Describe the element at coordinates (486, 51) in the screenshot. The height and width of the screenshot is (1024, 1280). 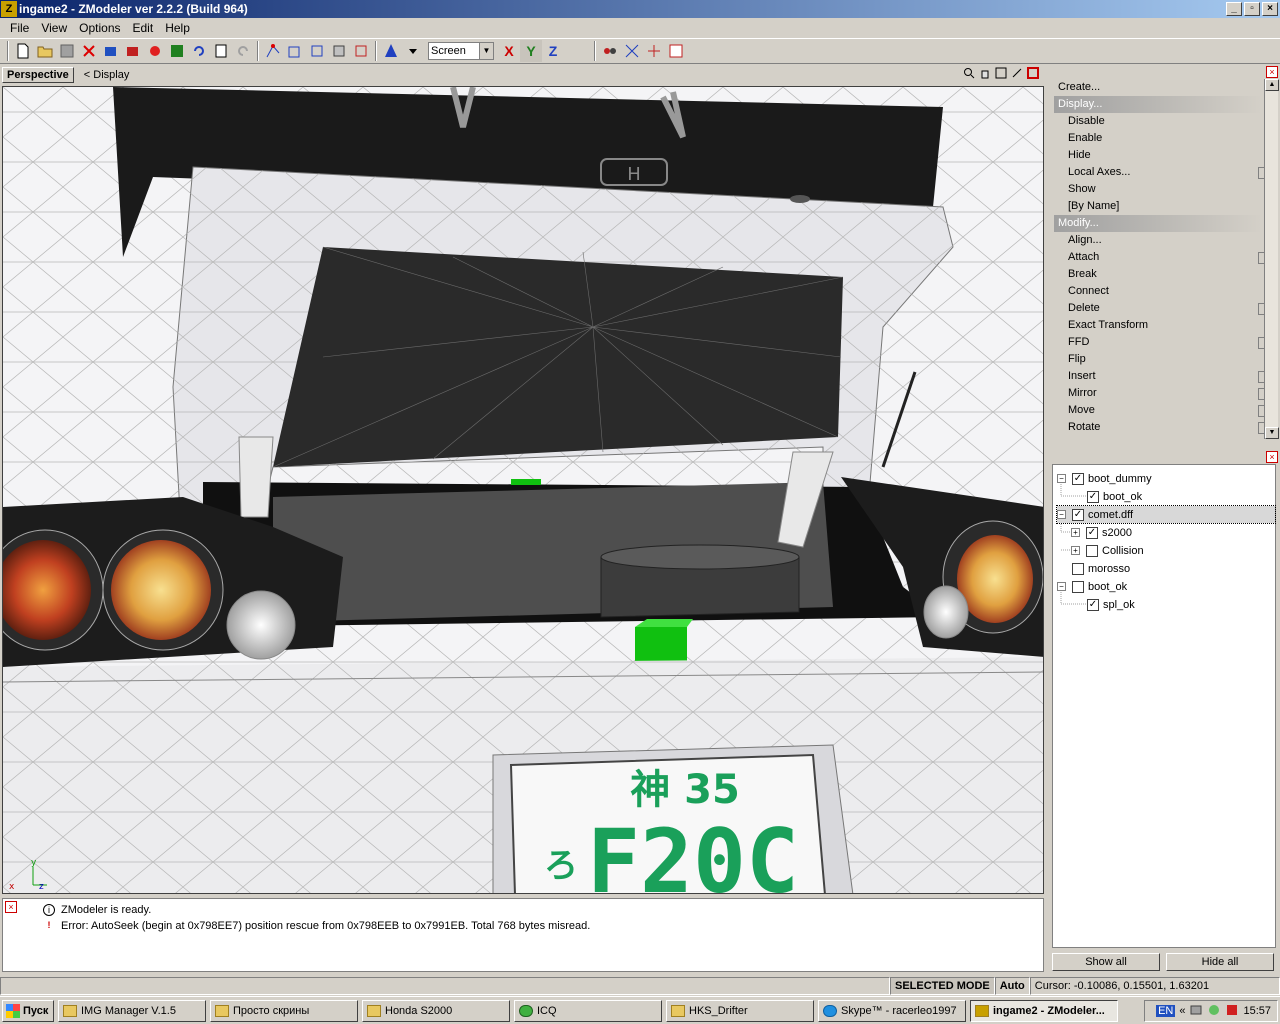
I see `chevron-down-icon: ▼` at that location.